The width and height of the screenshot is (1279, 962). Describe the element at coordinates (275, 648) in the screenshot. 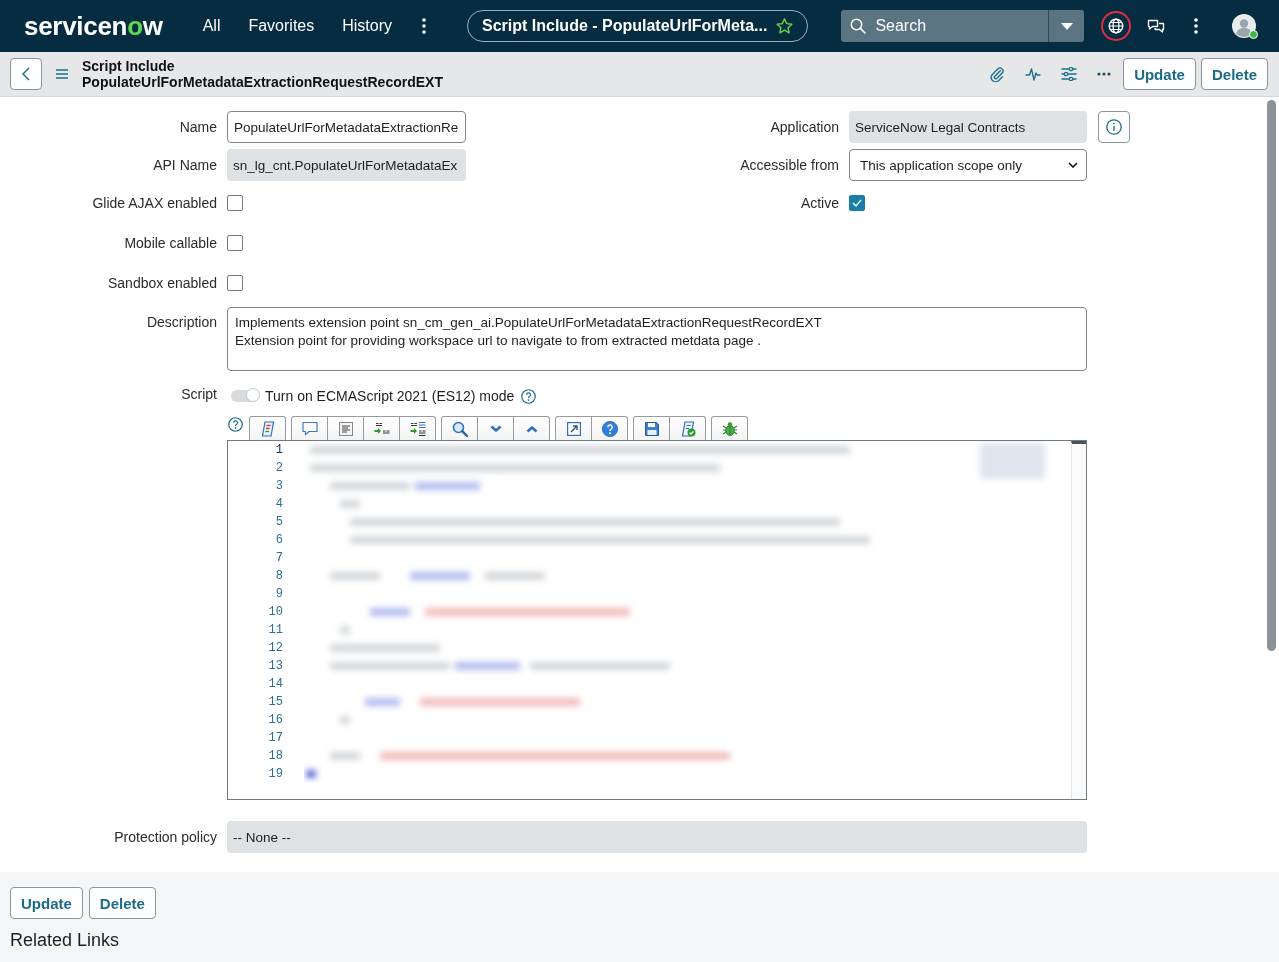

I see `line-number: 12` at that location.